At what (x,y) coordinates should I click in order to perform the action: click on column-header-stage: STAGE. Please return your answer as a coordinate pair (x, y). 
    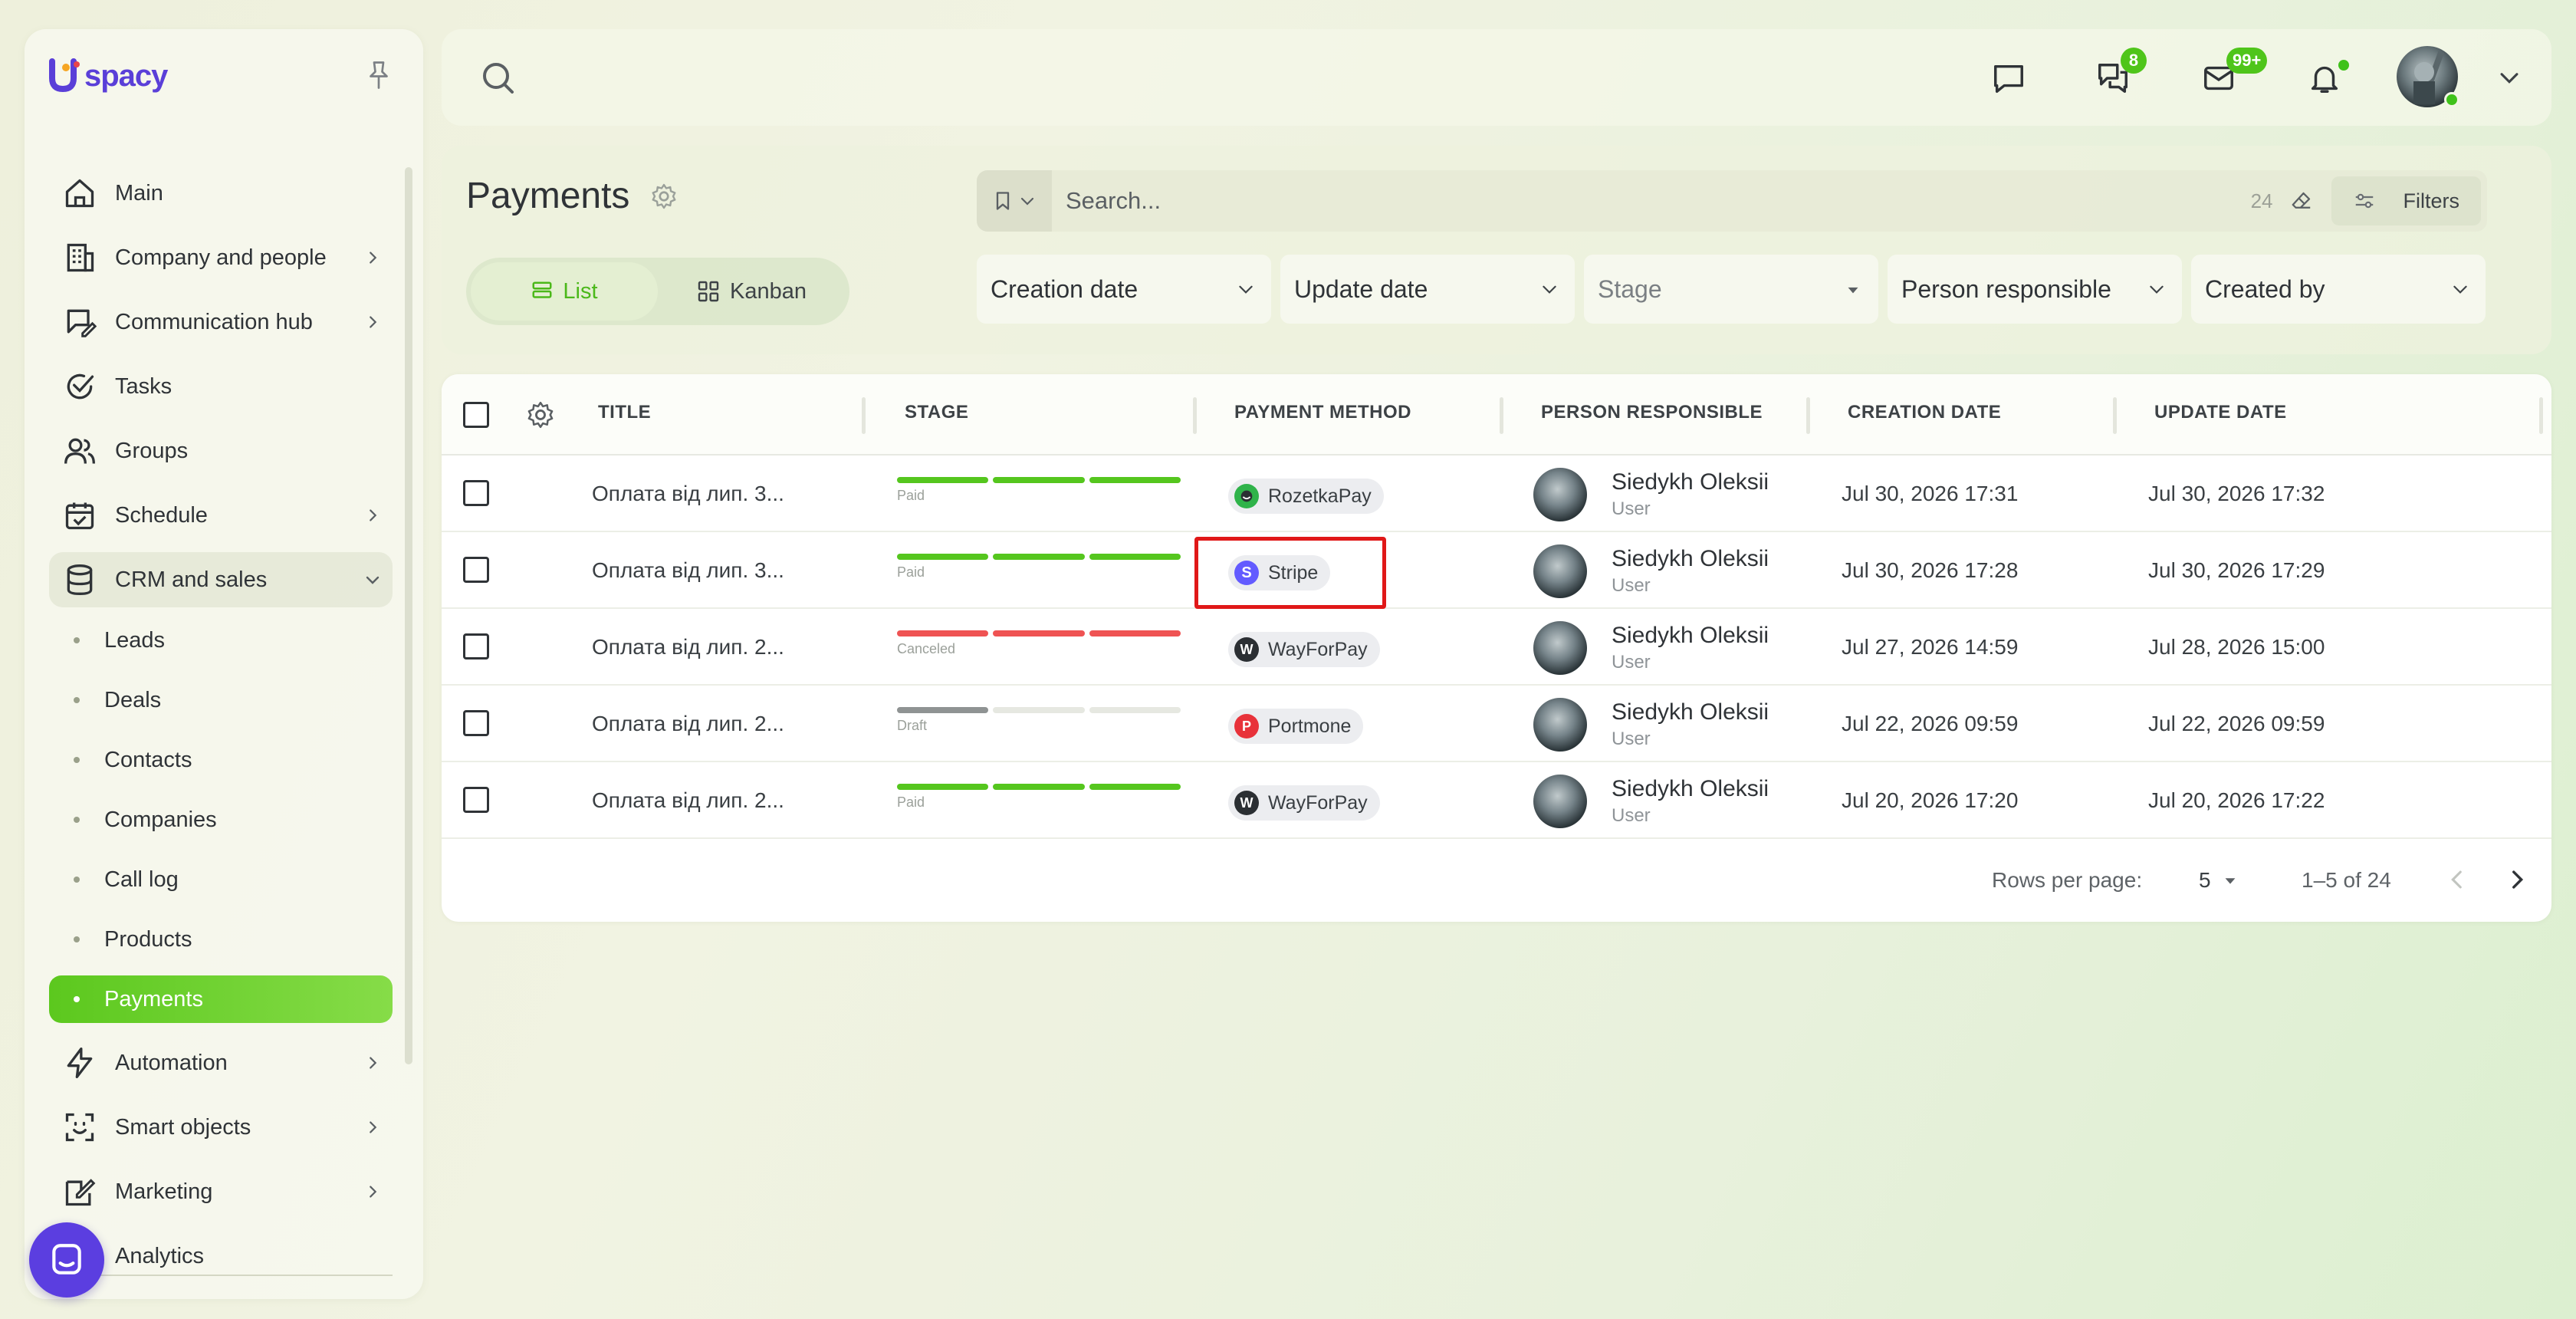
    Looking at the image, I should click on (936, 412).